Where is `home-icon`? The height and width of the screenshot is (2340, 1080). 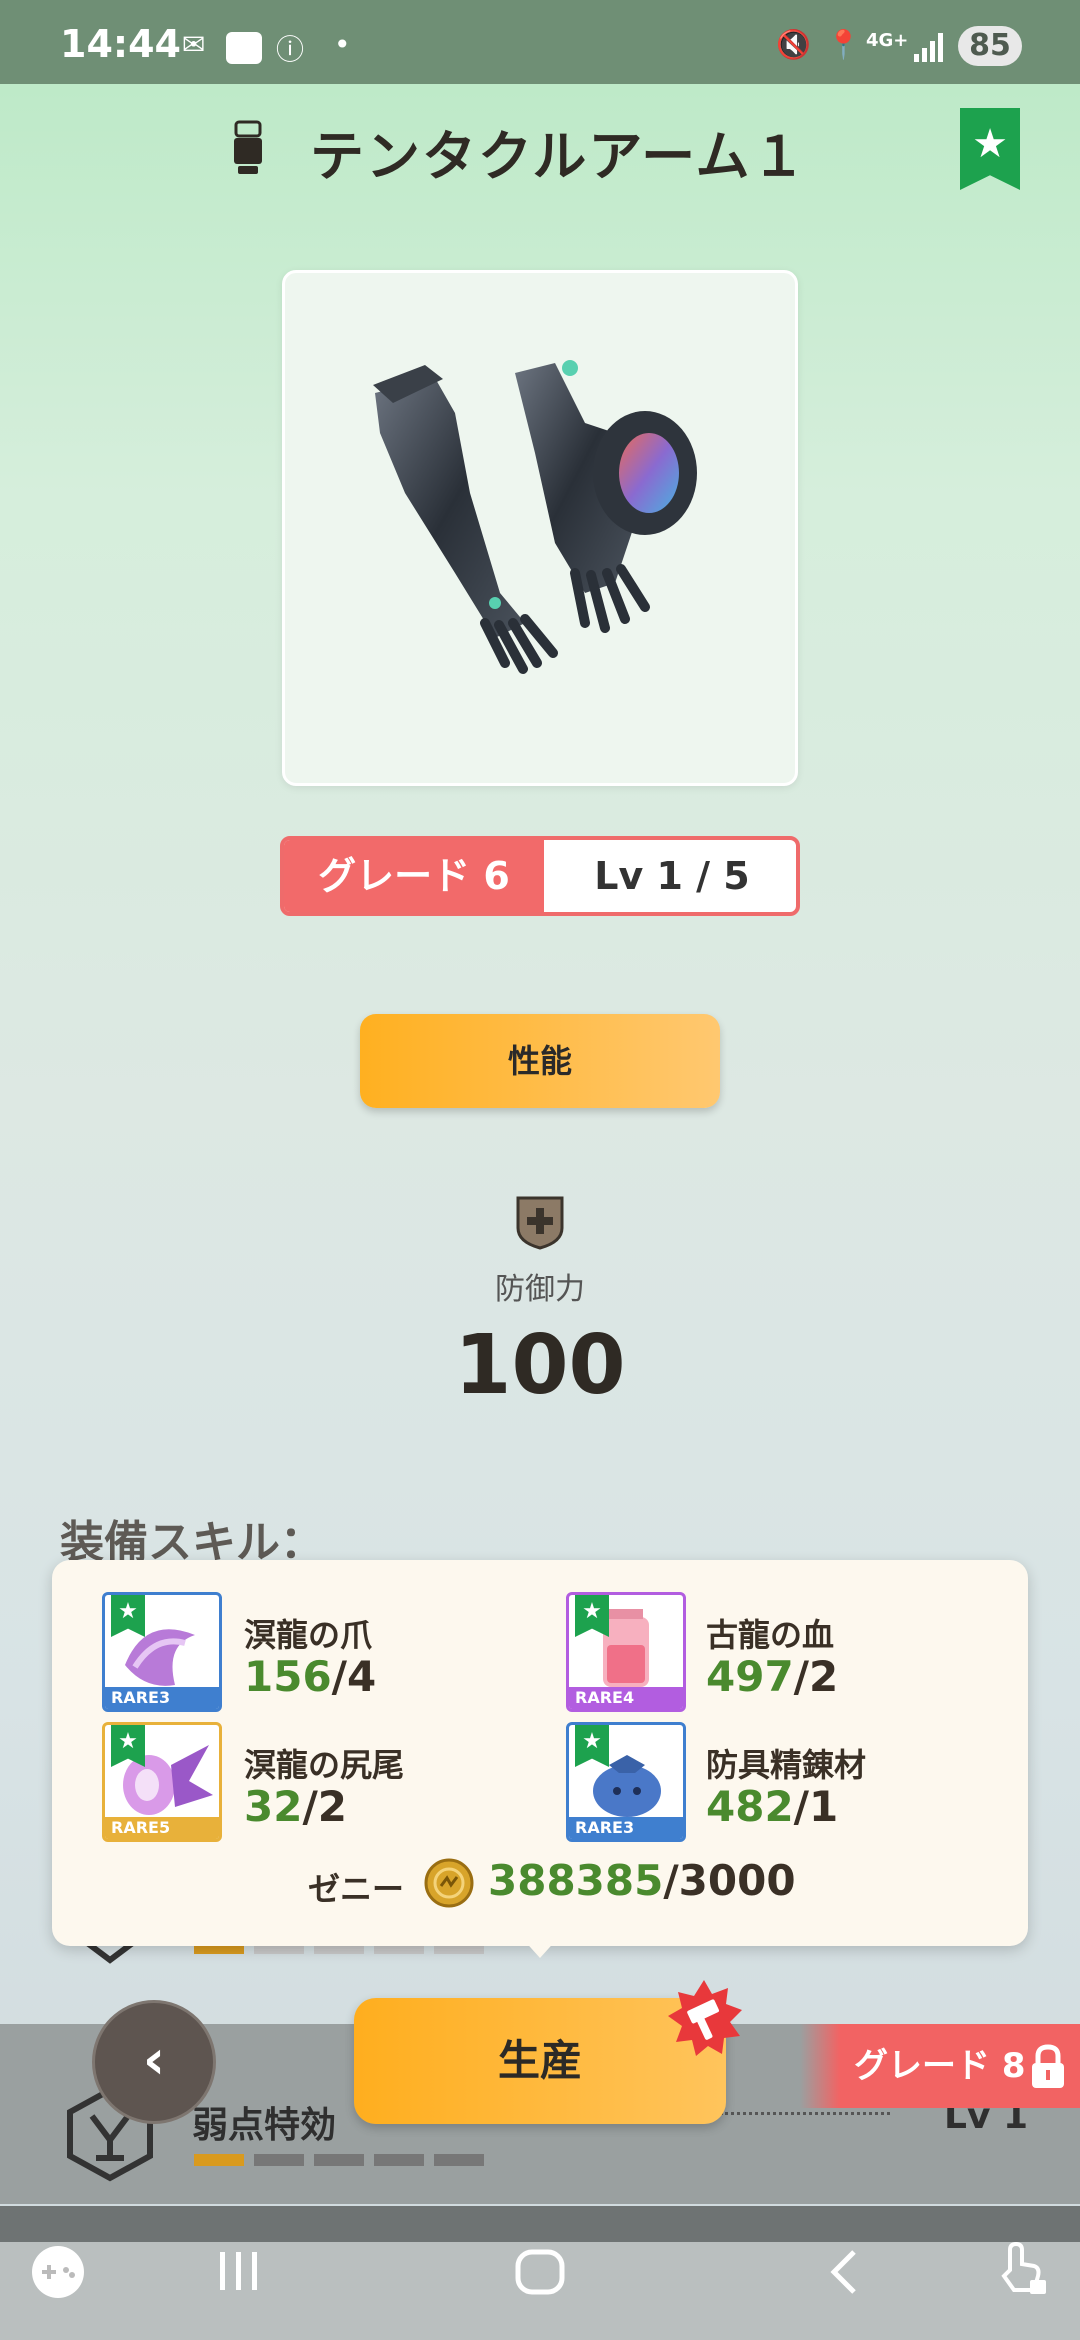
home-icon is located at coordinates (540, 2272).